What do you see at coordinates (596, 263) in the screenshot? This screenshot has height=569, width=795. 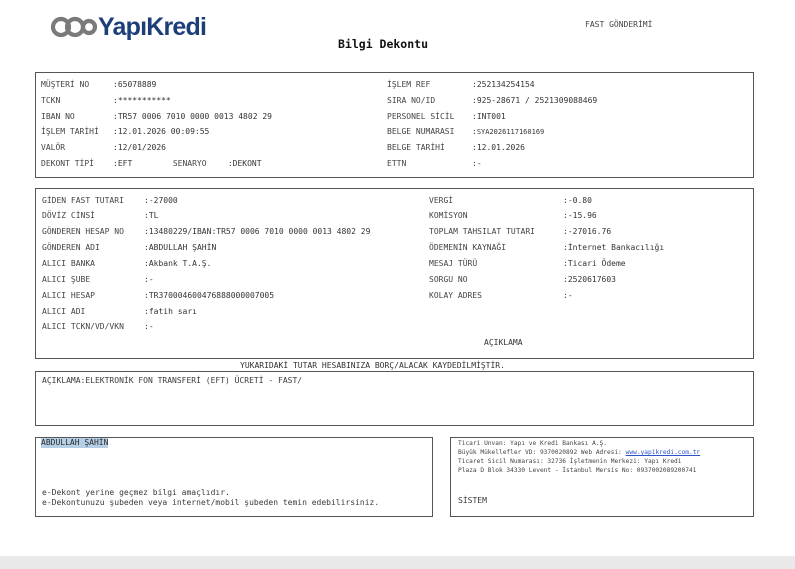 I see `field-value: Ticari Ödeme` at bounding box center [596, 263].